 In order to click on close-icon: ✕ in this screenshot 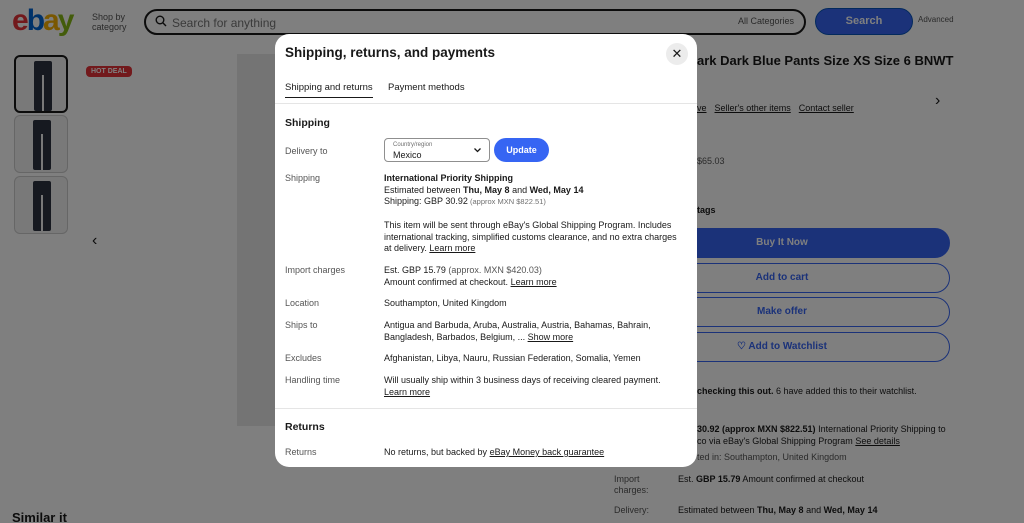, I will do `click(677, 53)`.